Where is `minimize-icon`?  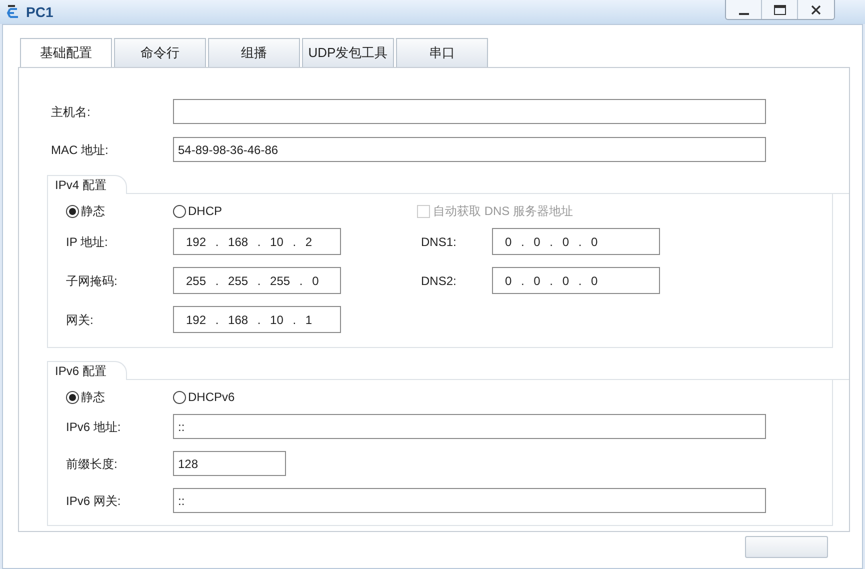
minimize-icon is located at coordinates (743, 14).